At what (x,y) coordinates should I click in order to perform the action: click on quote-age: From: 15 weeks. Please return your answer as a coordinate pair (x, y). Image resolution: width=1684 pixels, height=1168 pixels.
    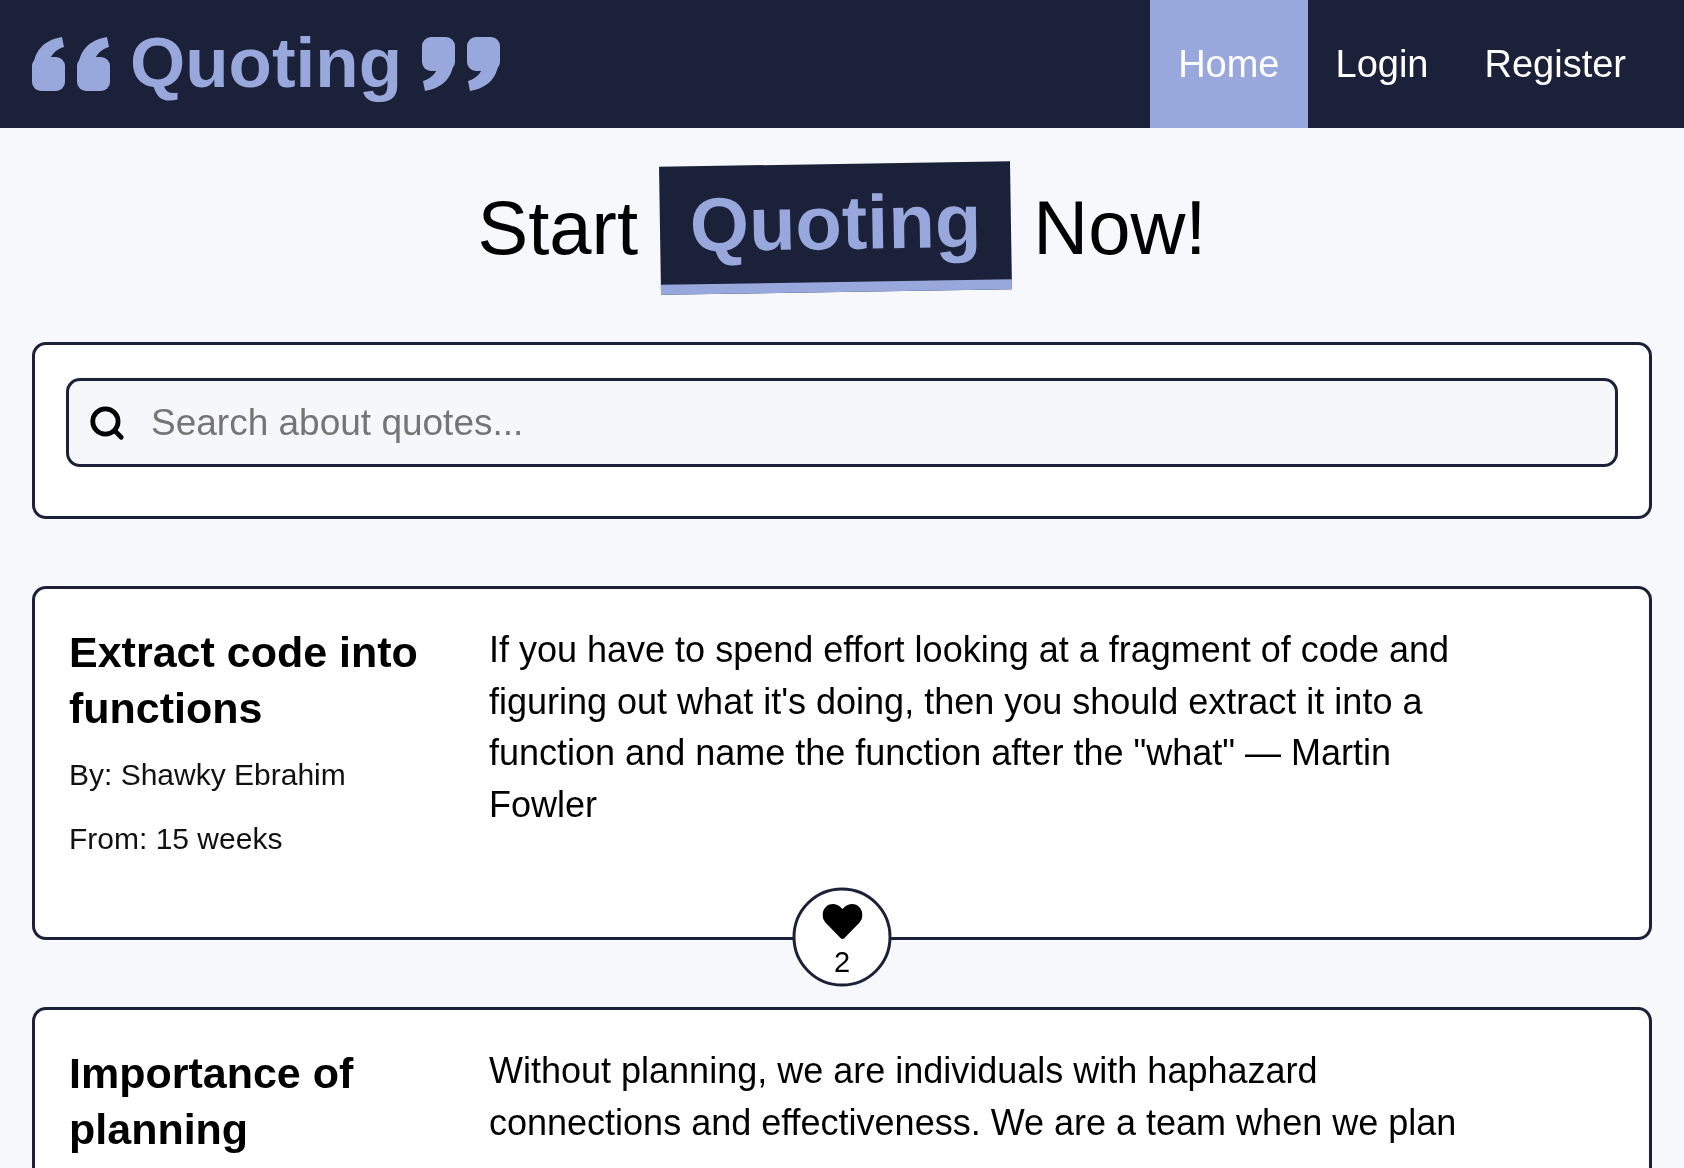
    Looking at the image, I should click on (176, 839).